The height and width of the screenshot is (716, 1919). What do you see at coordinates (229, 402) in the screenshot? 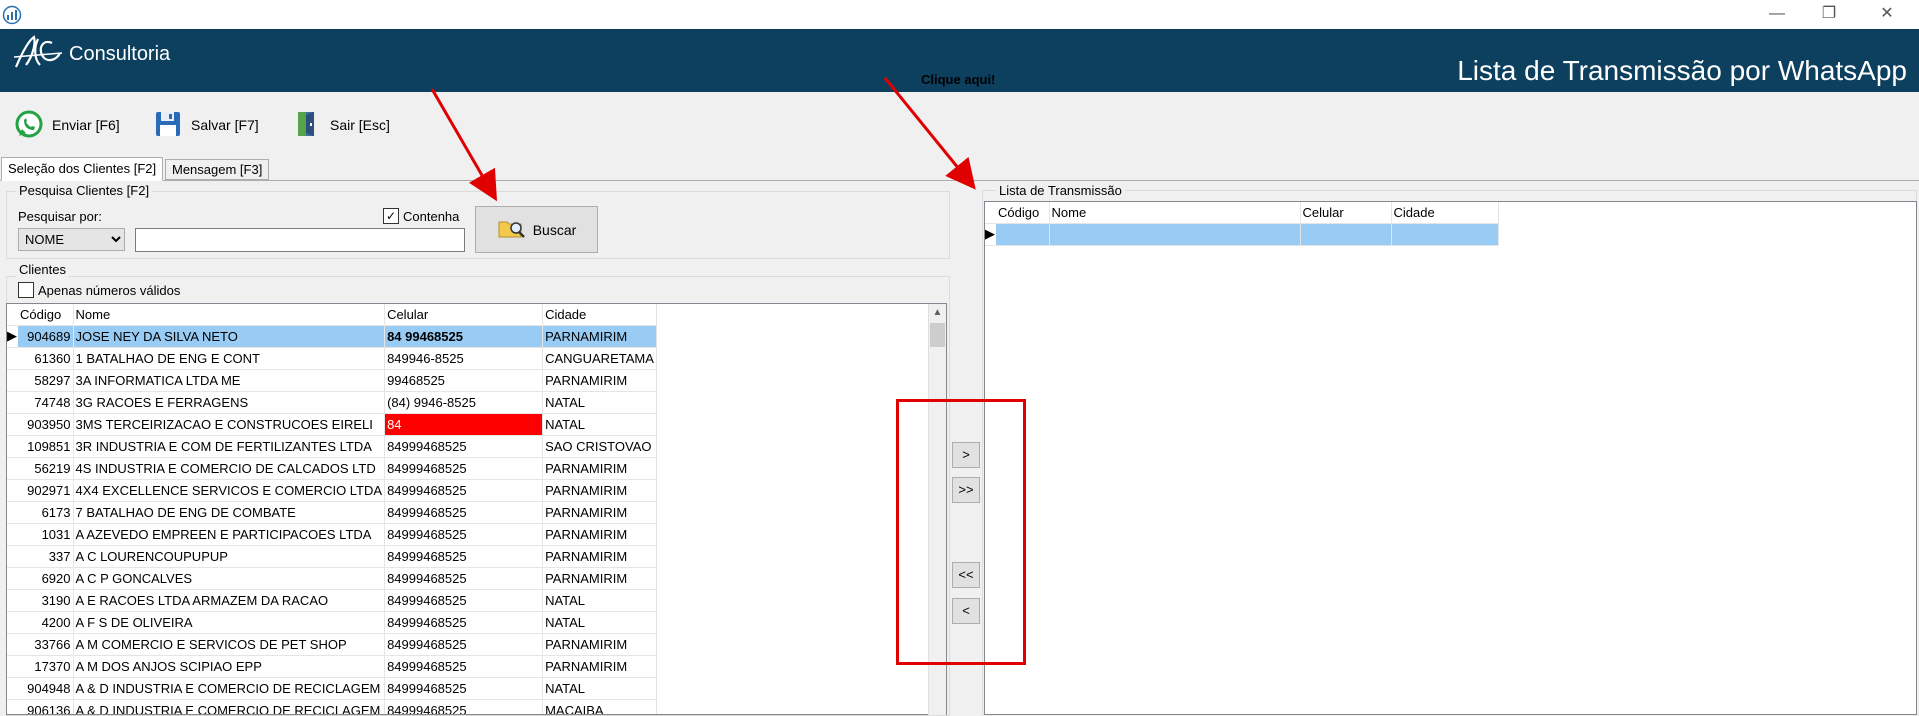
I see `cell-nome: 3G RACOES E FERRAGENS` at bounding box center [229, 402].